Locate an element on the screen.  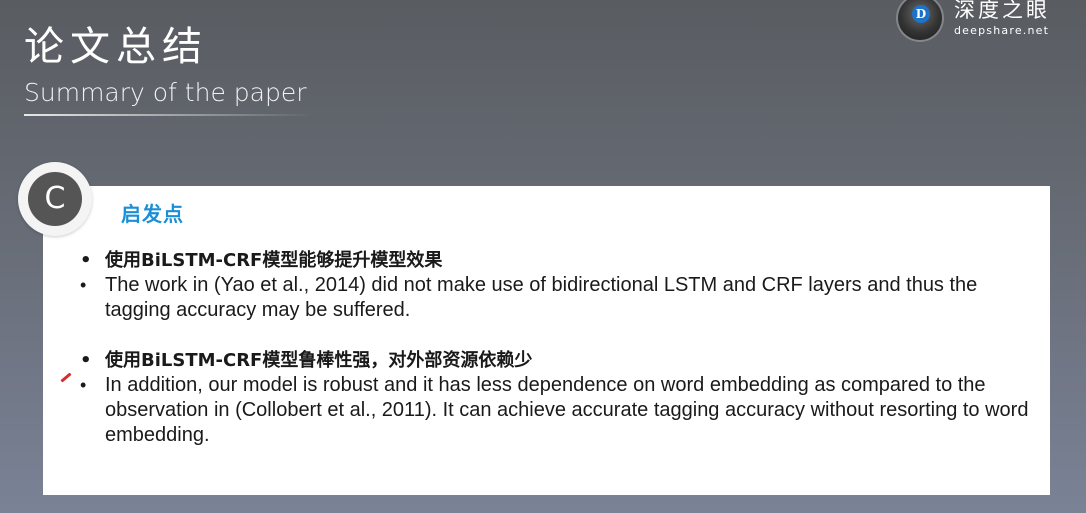
section-heading: 启发点 is located at coordinates (152, 214).